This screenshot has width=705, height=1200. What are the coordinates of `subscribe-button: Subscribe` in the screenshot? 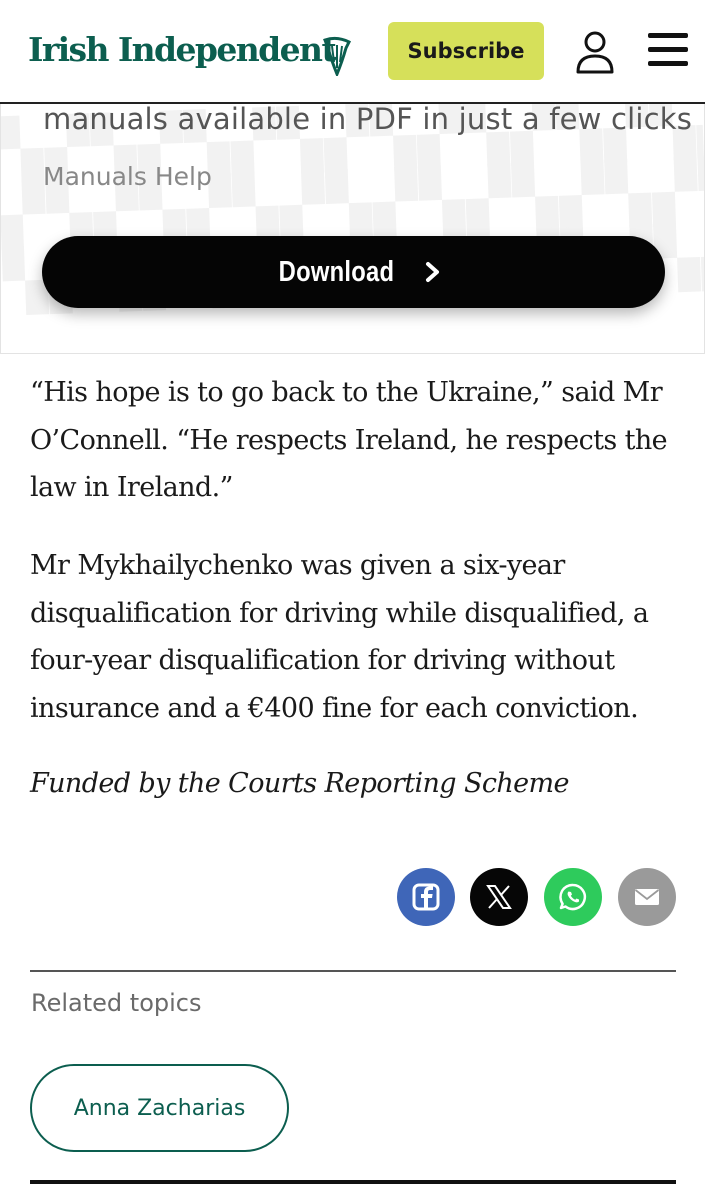 It's located at (466, 51).